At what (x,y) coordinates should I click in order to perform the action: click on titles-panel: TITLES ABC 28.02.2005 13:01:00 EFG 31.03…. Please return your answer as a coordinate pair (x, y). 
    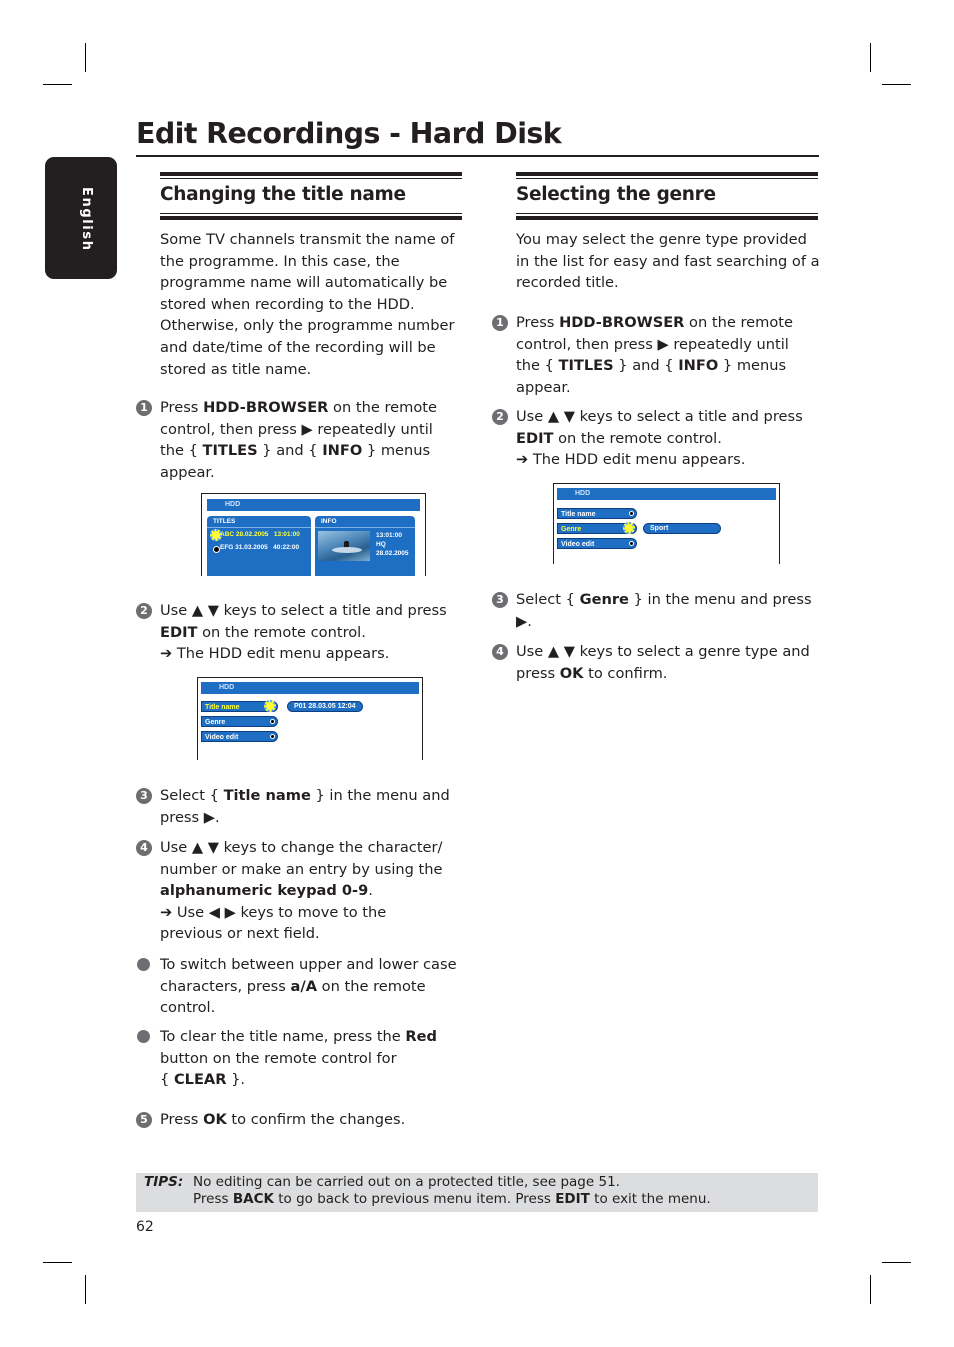
    Looking at the image, I should click on (259, 546).